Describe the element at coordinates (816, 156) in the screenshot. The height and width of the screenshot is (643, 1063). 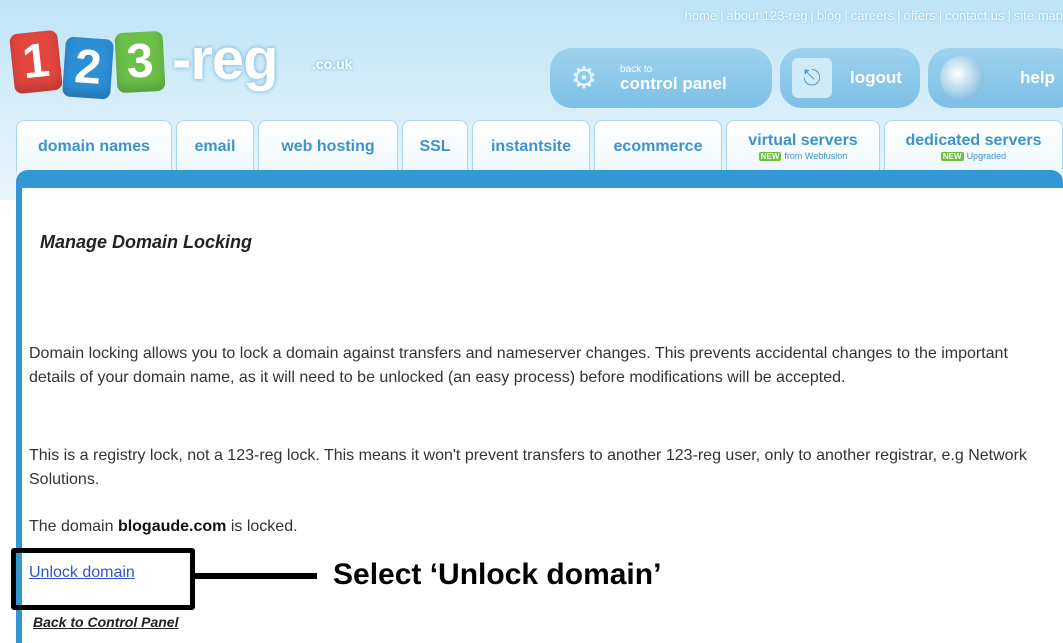
I see `tab-sub-text: from Webfusion` at that location.